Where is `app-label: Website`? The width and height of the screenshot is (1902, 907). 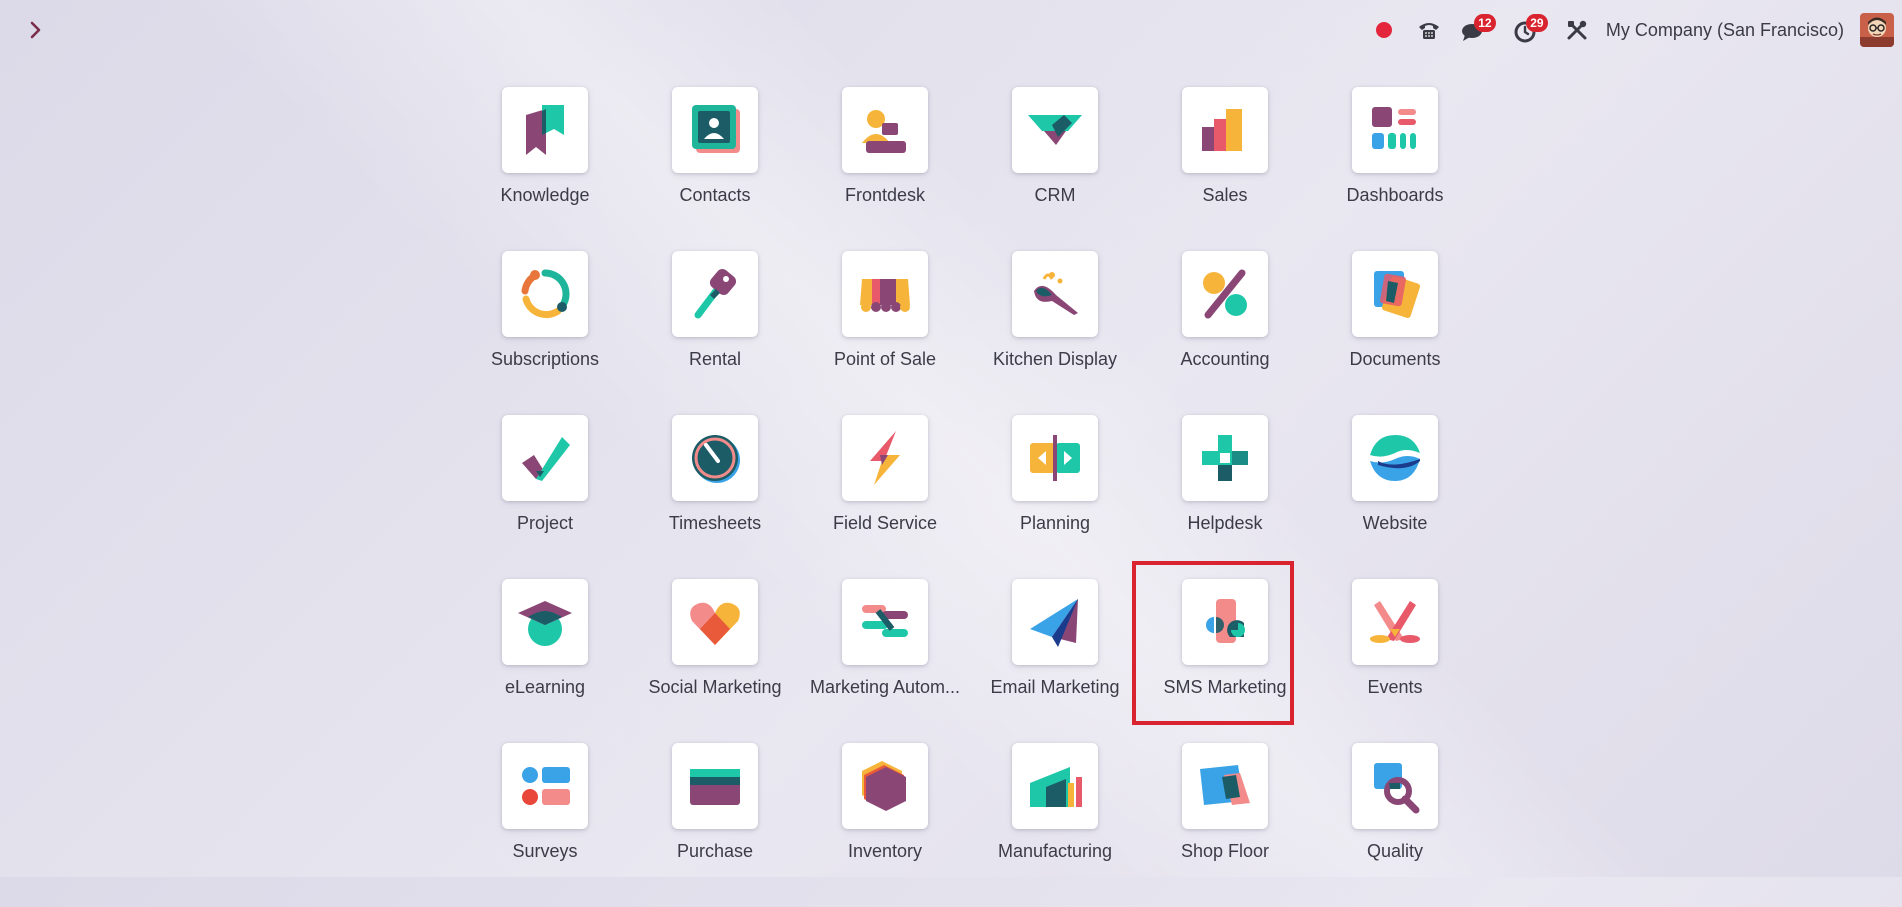
app-label: Website is located at coordinates (1395, 523).